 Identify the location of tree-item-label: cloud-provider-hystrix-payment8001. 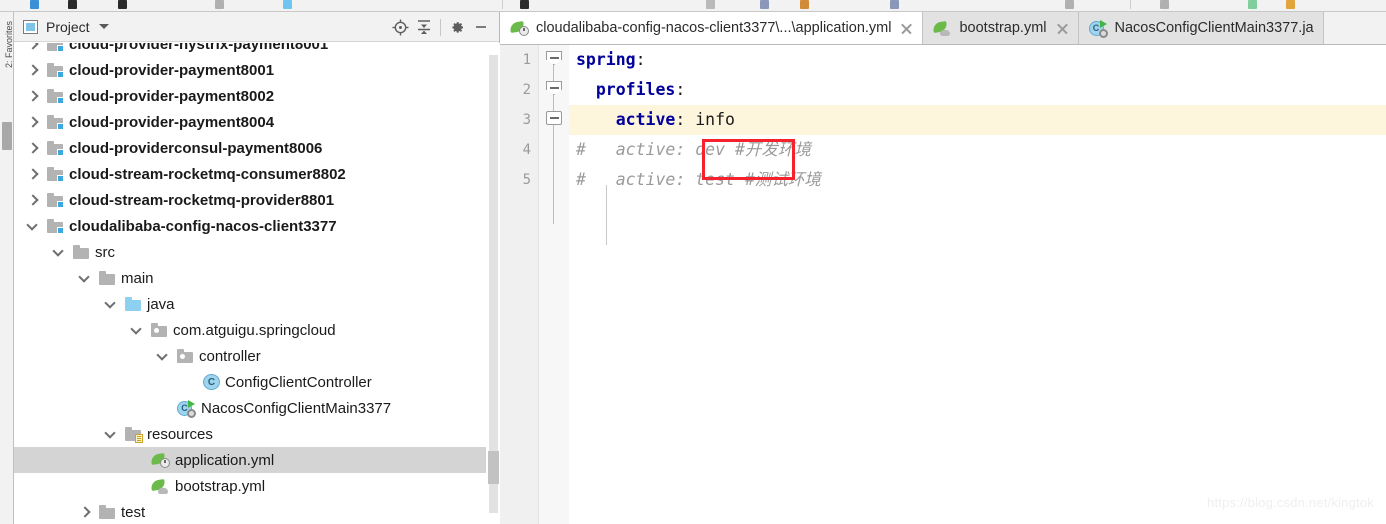
(199, 48).